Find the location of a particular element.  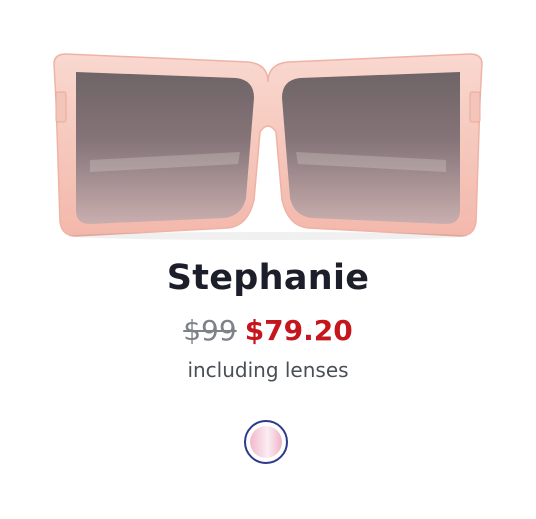

original-price: $99 is located at coordinates (210, 330).